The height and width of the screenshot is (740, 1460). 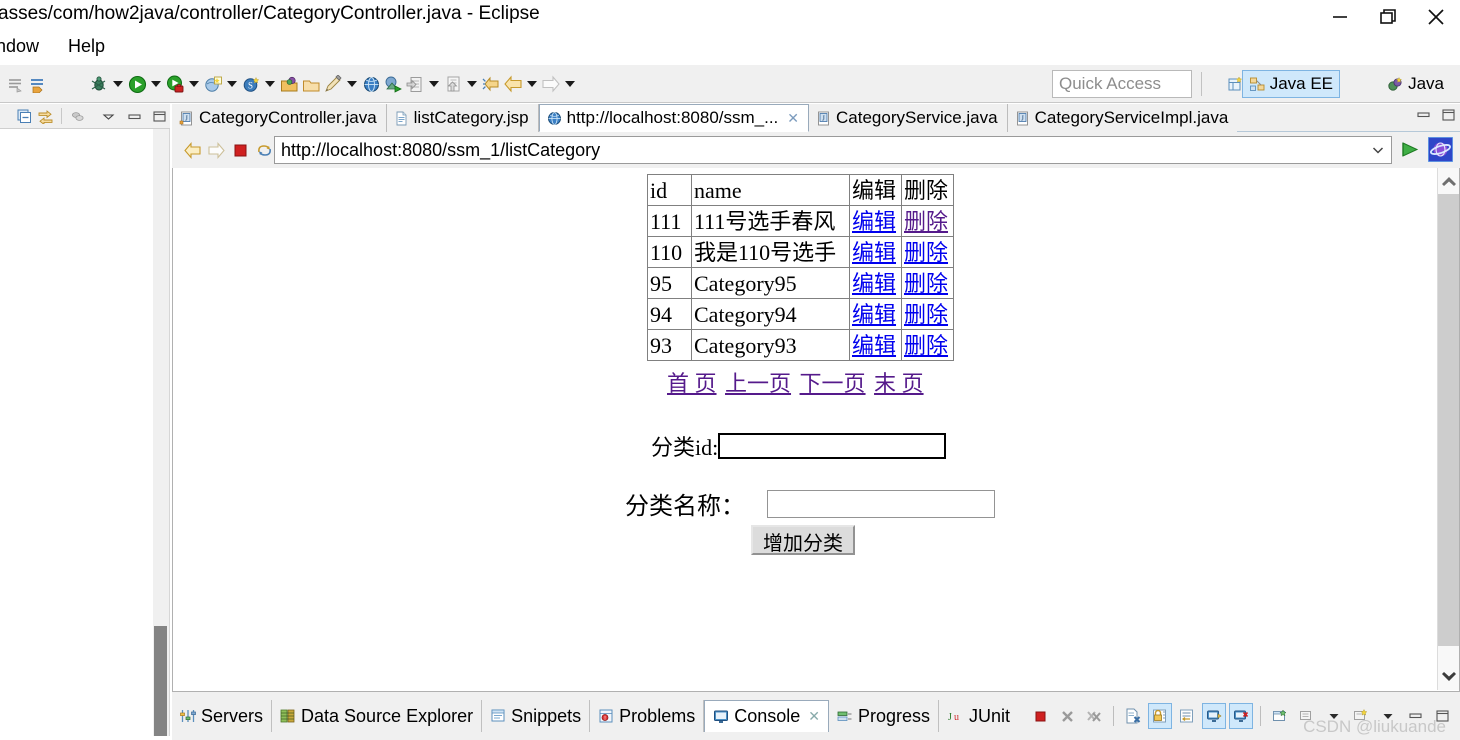 I want to click on editor-tab-label: CategoryService.java, so click(x=917, y=117).